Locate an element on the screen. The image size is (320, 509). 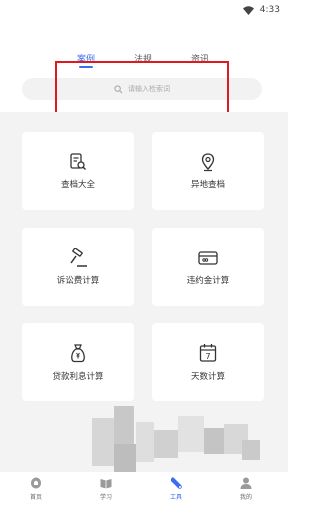
nav-tools: 工具 is located at coordinates (176, 488).